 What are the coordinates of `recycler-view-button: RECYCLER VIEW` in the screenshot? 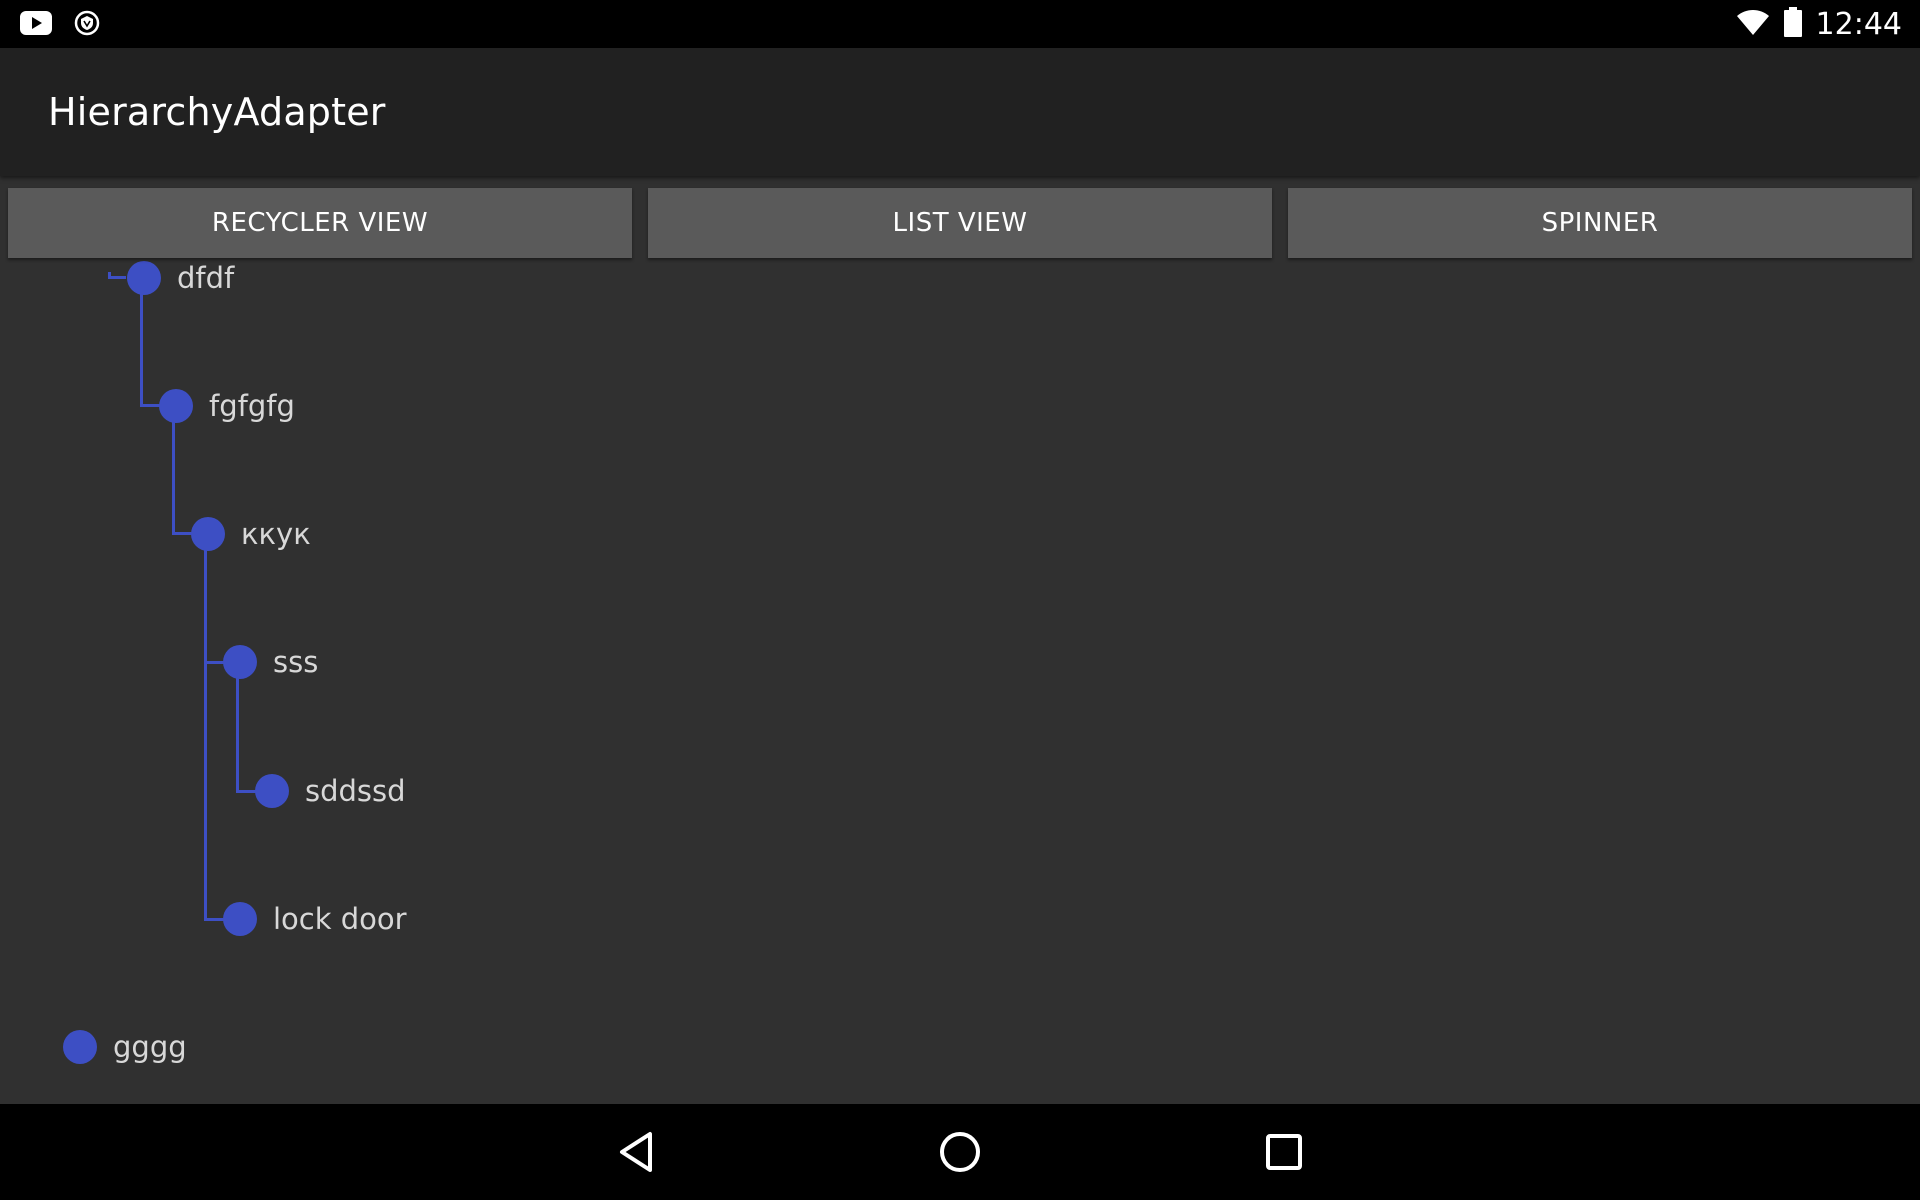 It's located at (320, 223).